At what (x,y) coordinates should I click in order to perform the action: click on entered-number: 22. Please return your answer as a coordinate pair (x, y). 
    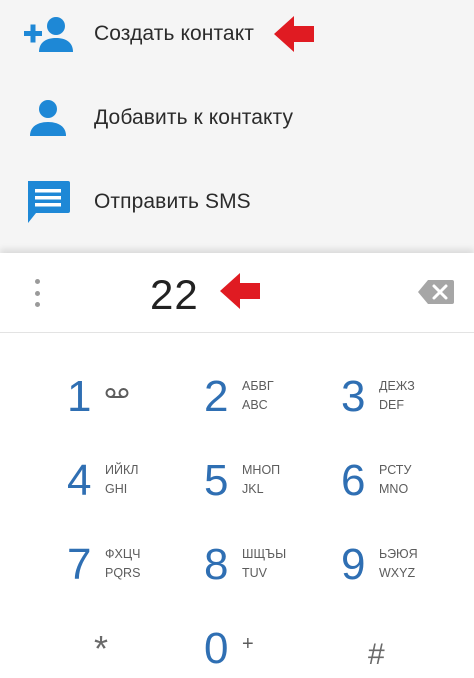
    Looking at the image, I should click on (174, 295).